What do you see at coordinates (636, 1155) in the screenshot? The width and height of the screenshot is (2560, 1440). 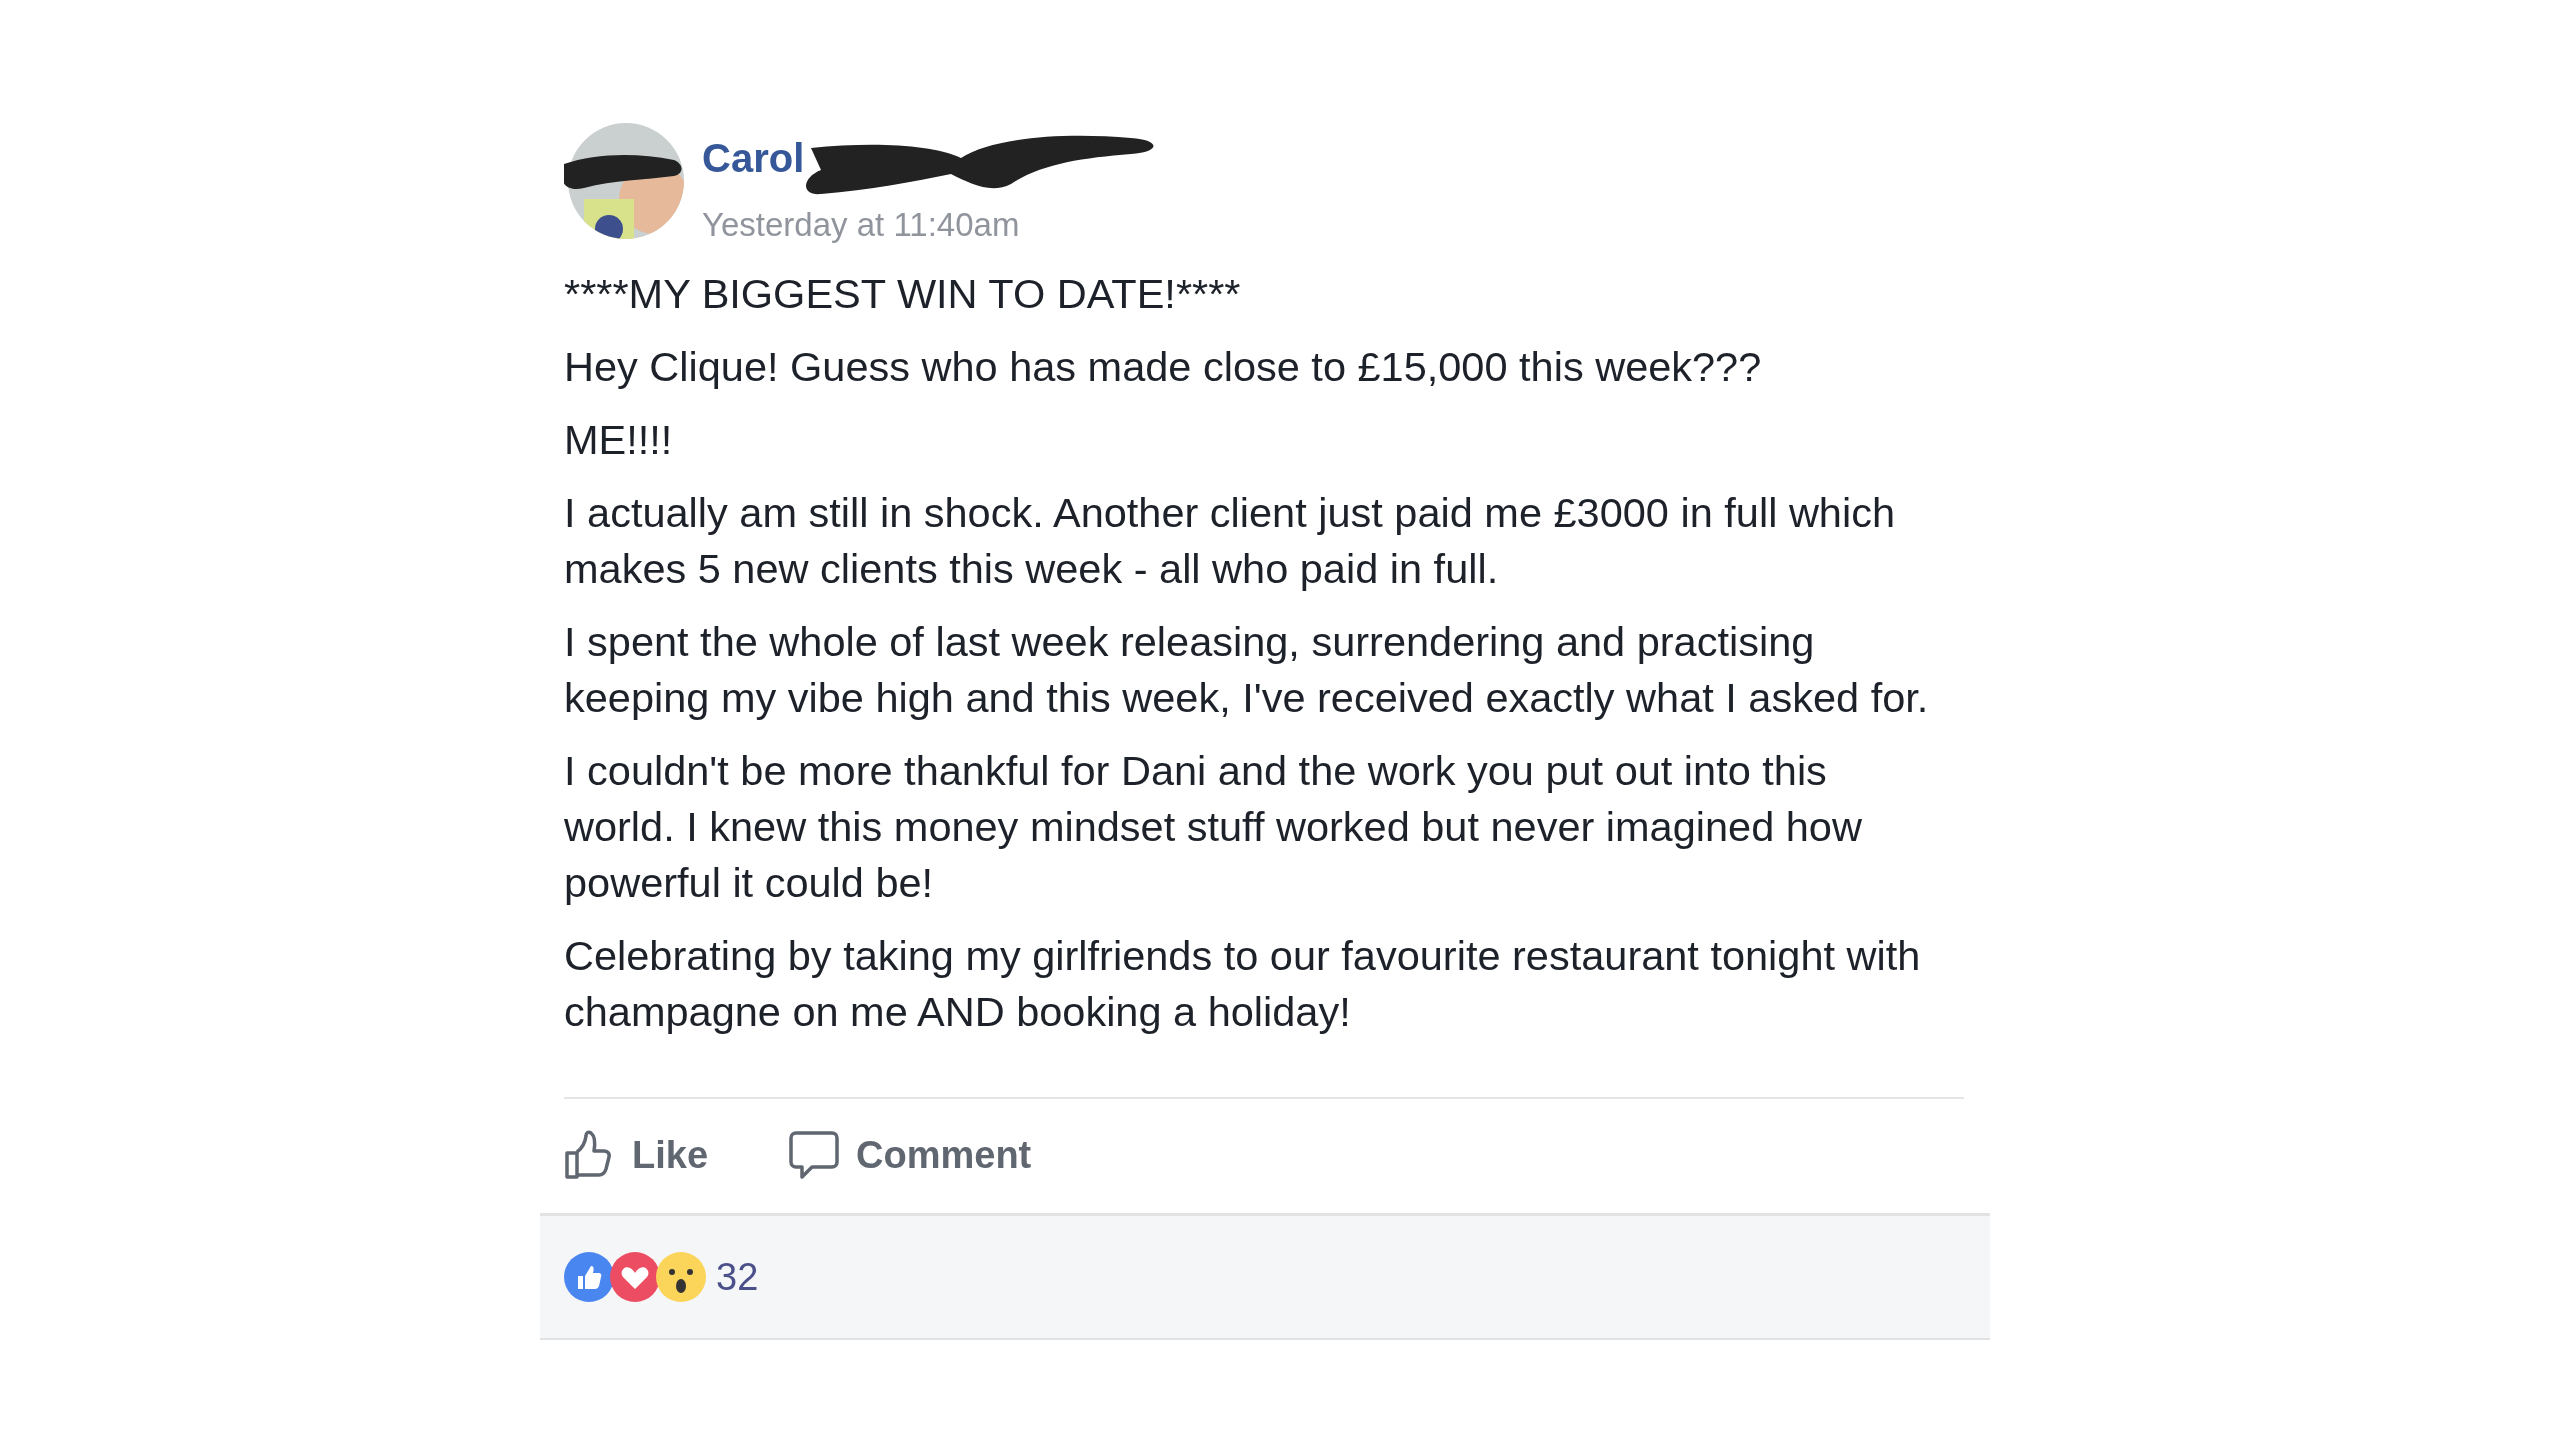 I see `like-button: Like` at bounding box center [636, 1155].